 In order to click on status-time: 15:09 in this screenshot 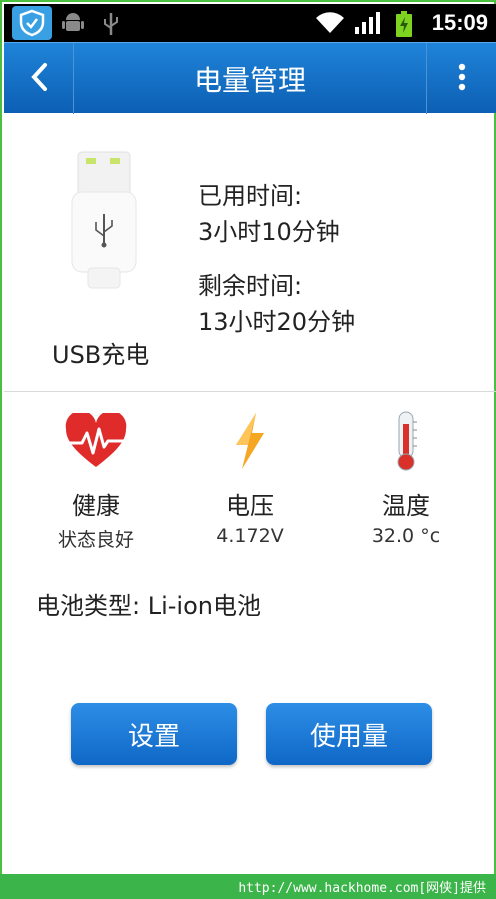, I will do `click(459, 22)`.